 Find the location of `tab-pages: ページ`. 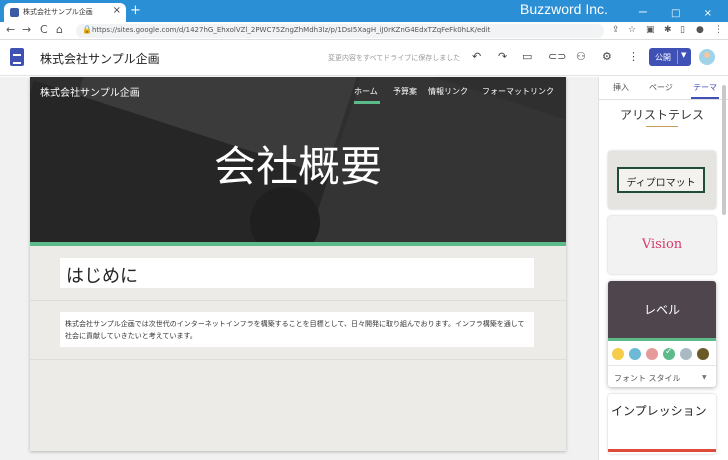

tab-pages: ページ is located at coordinates (661, 87).